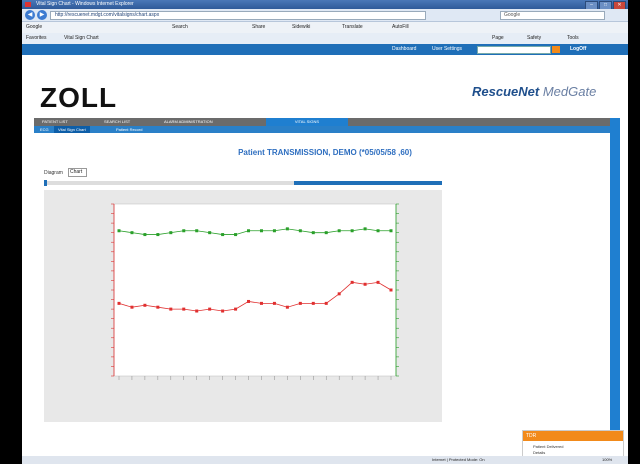 The width and height of the screenshot is (640, 464). I want to click on notification-popup: TDR Patient Delivered Details, so click(573, 444).